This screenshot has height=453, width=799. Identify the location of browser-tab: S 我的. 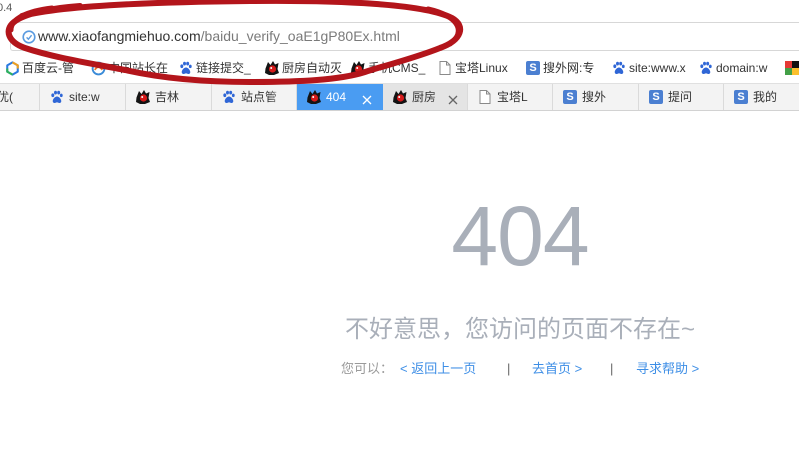
(761, 97).